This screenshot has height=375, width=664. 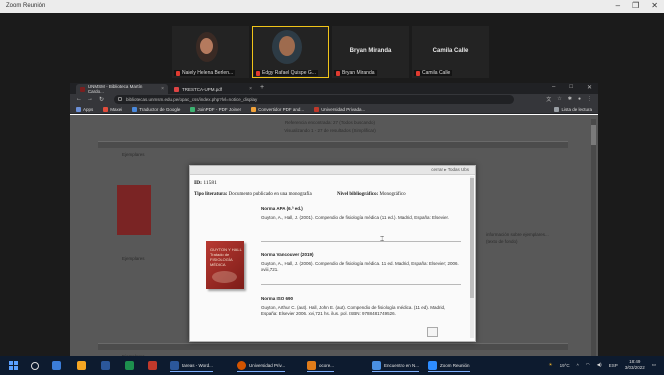 What do you see at coordinates (588, 365) in the screenshot?
I see `wifi-icon: ◠` at bounding box center [588, 365].